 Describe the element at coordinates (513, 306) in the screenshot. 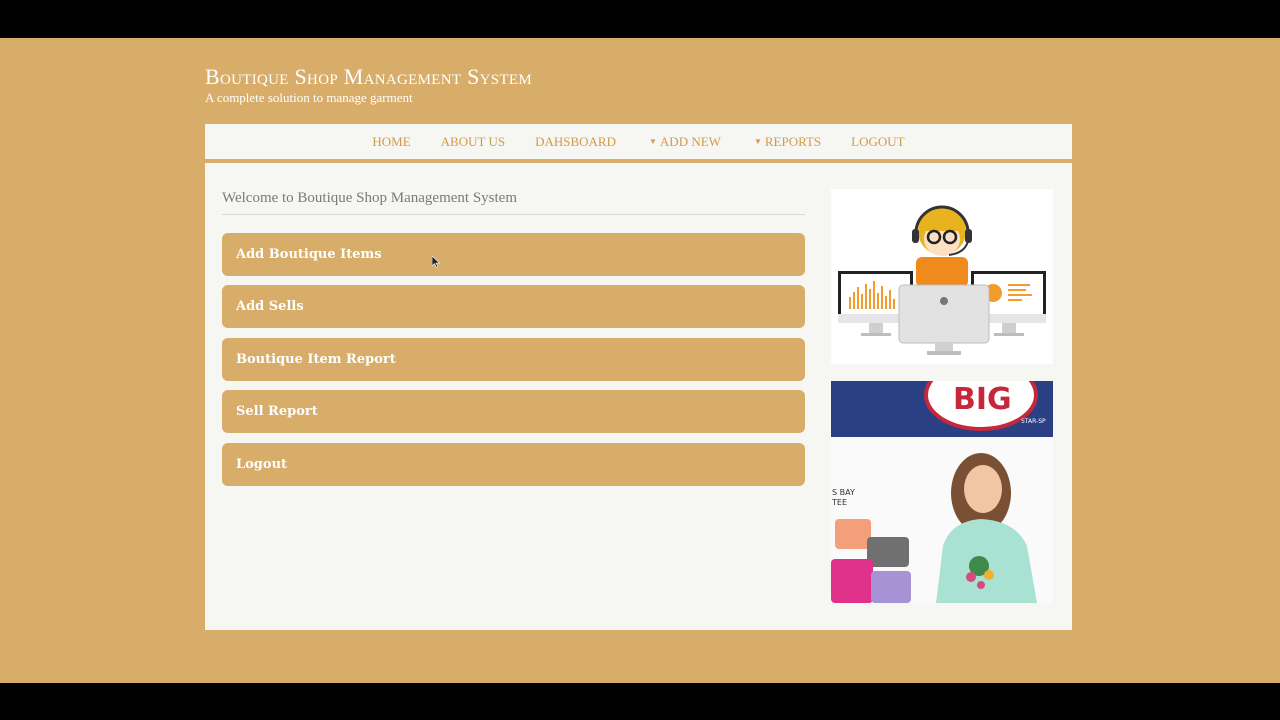

I see `add-sells-button: Add Sells` at that location.